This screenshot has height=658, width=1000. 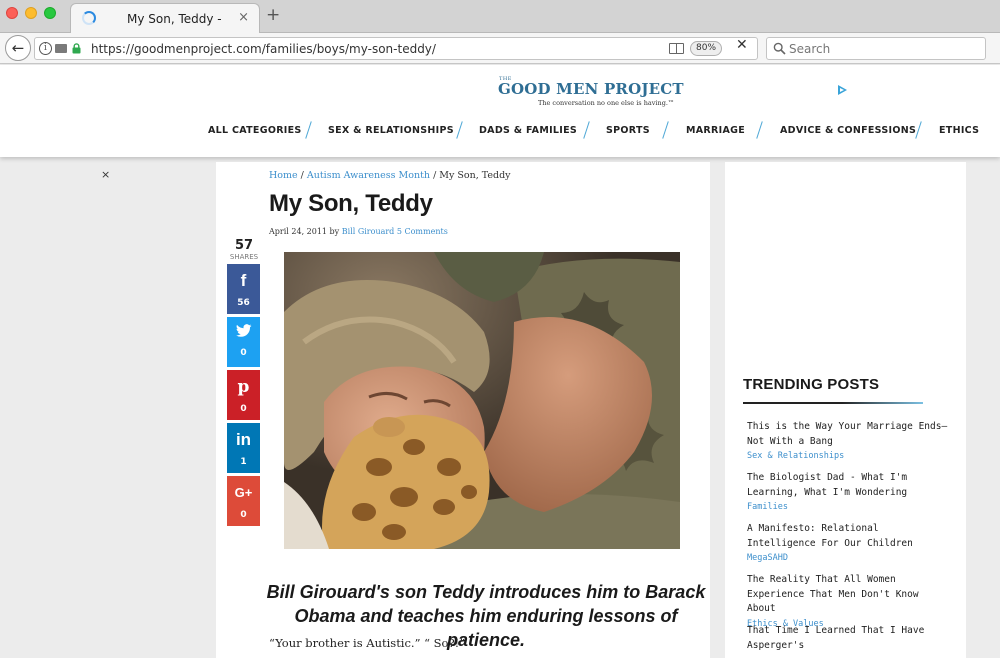 What do you see at coordinates (391, 130) in the screenshot?
I see `nav-sex-relationships: SEX & RELATIONSHIPS` at bounding box center [391, 130].